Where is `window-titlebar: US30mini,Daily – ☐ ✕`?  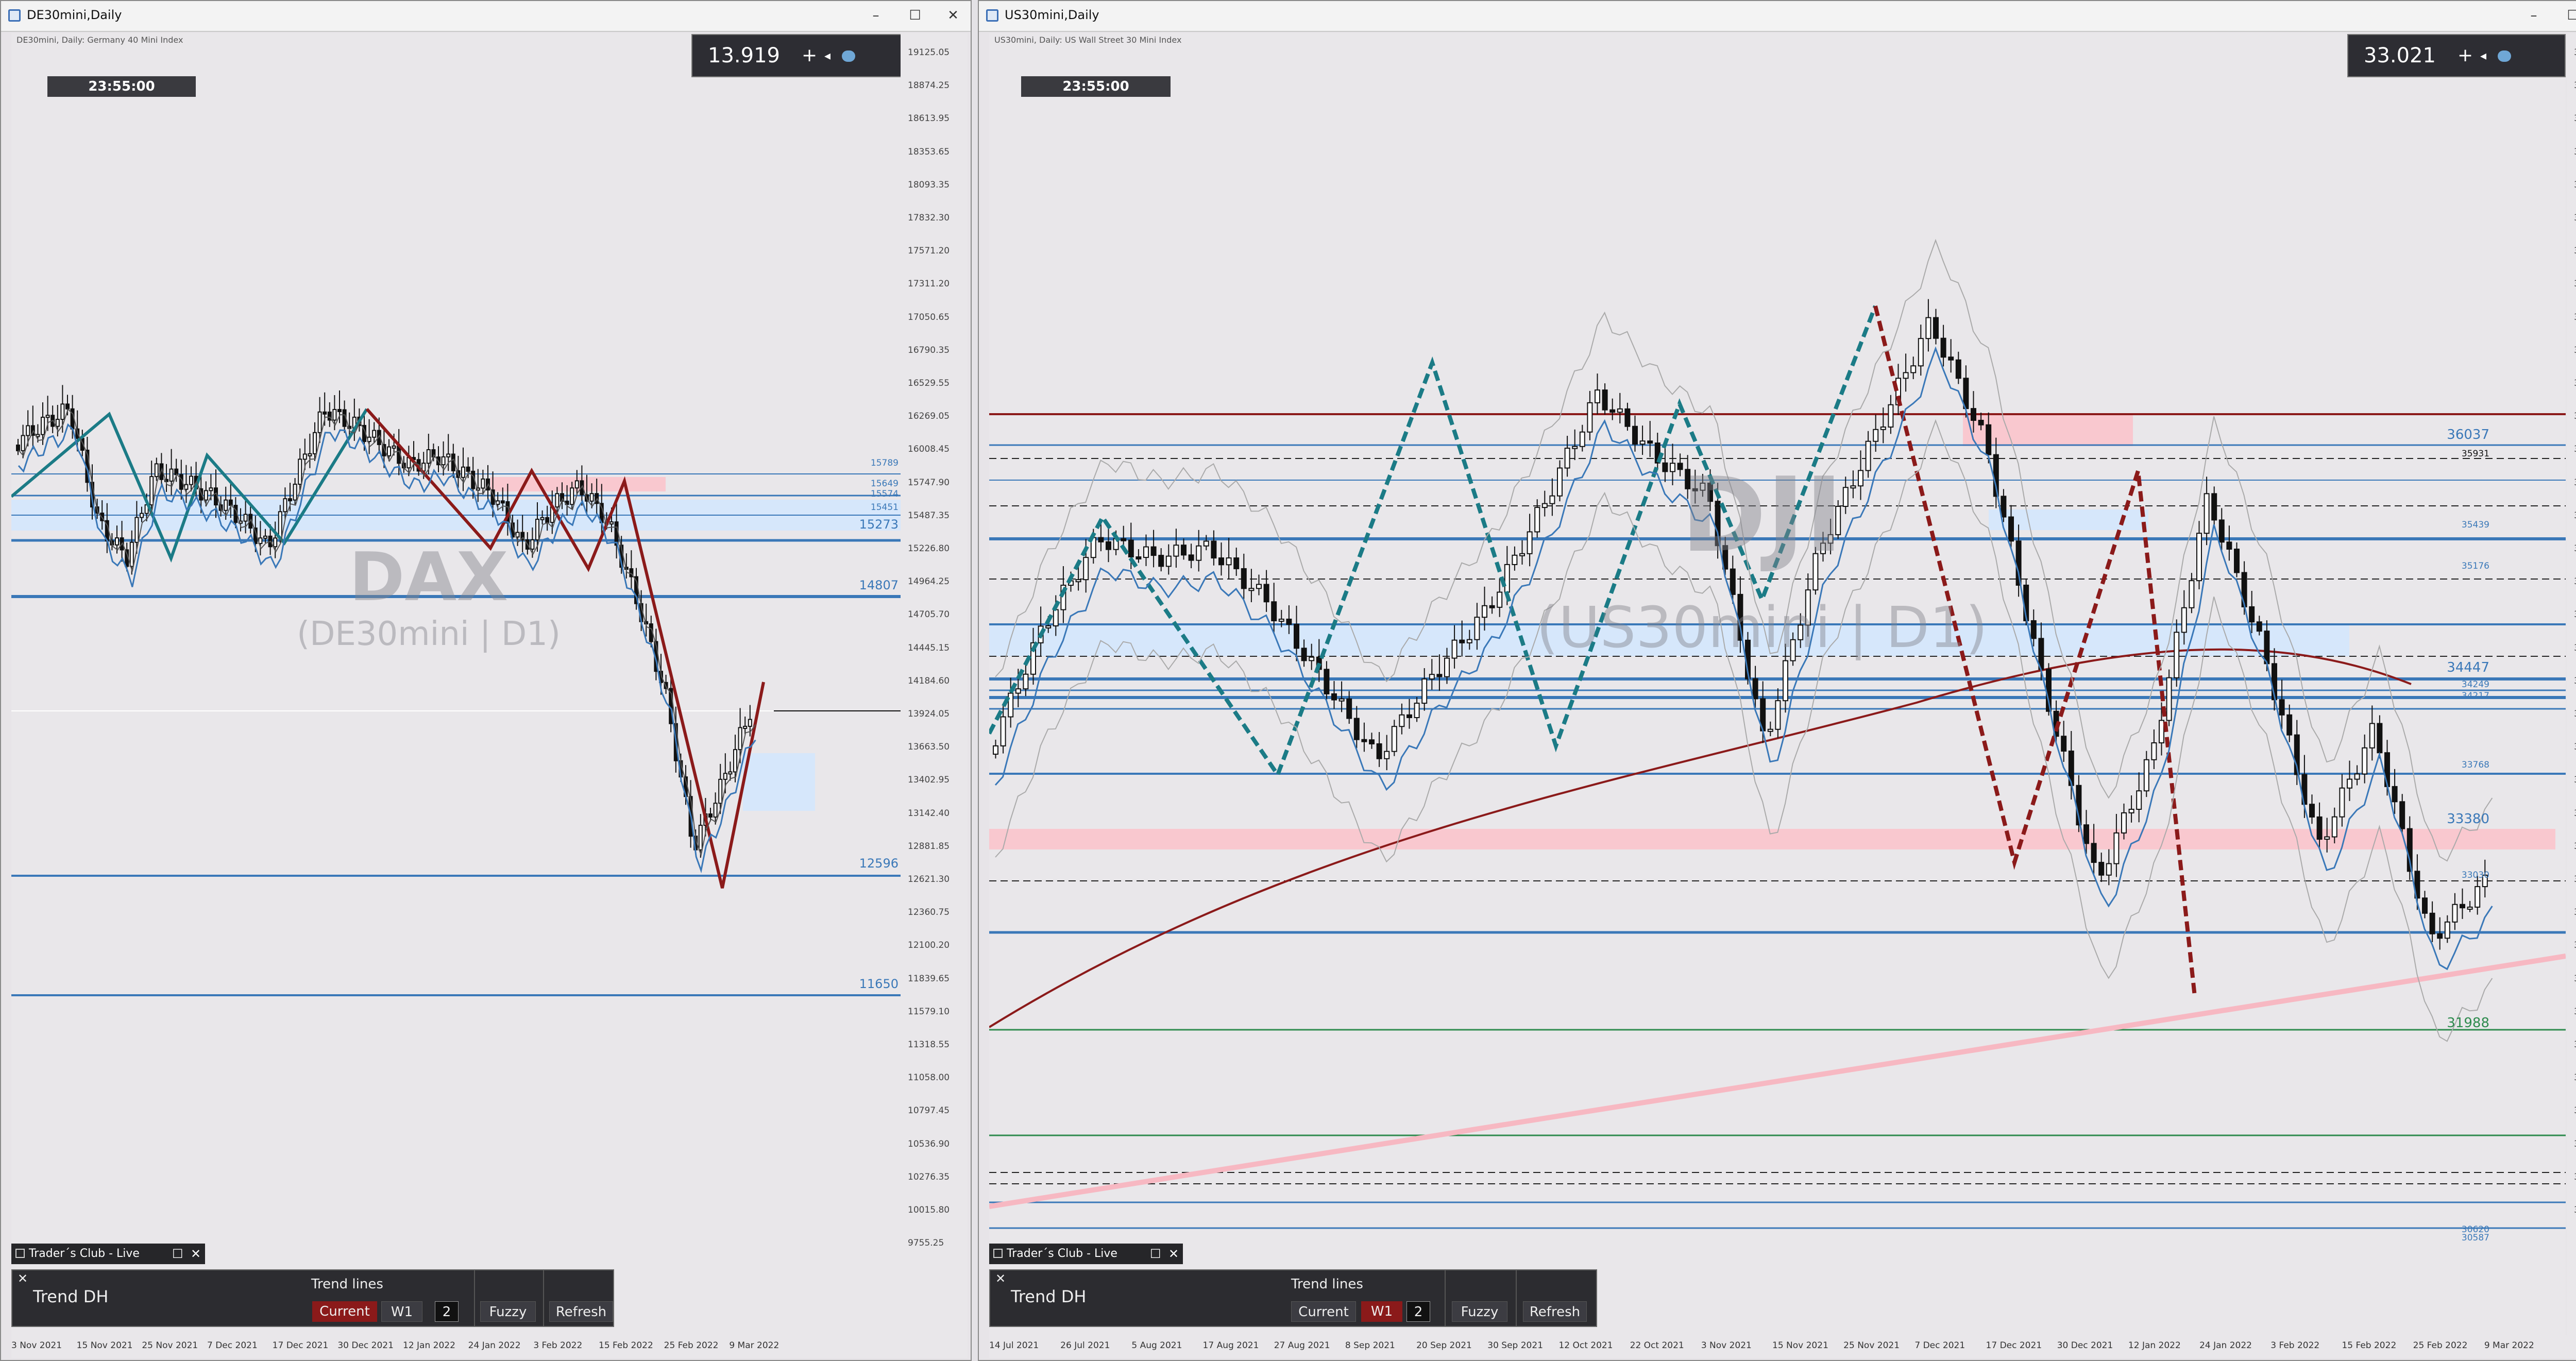 window-titlebar: US30mini,Daily – ☐ ✕ is located at coordinates (1777, 16).